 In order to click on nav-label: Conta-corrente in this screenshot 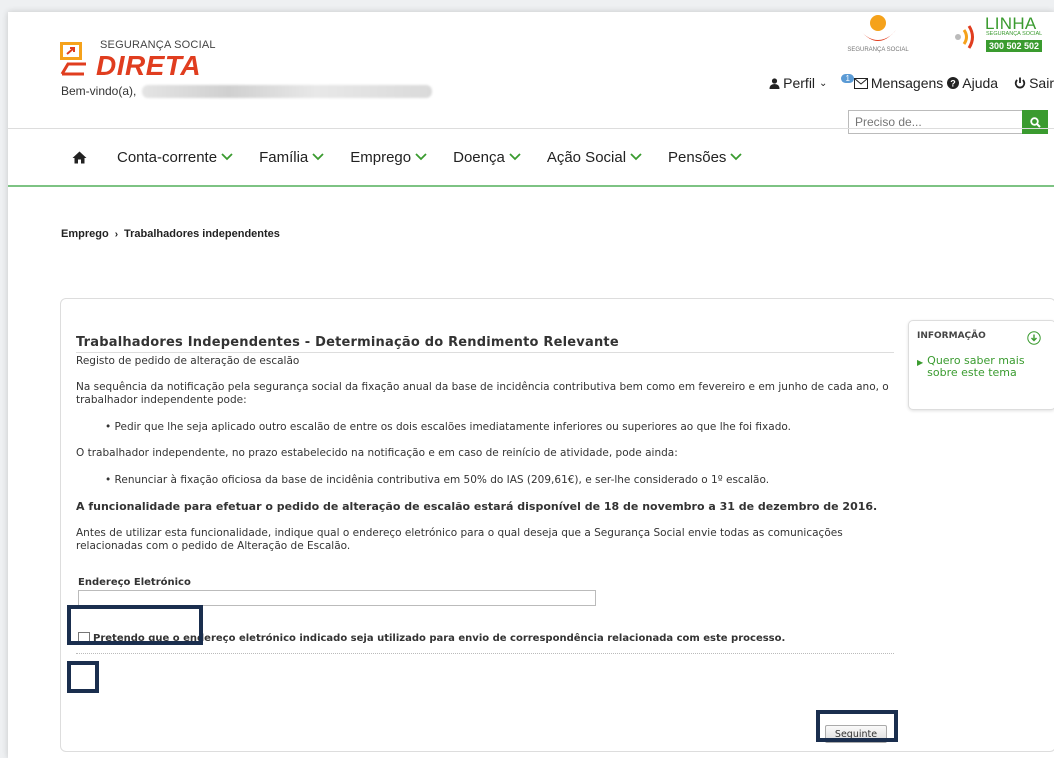, I will do `click(167, 157)`.